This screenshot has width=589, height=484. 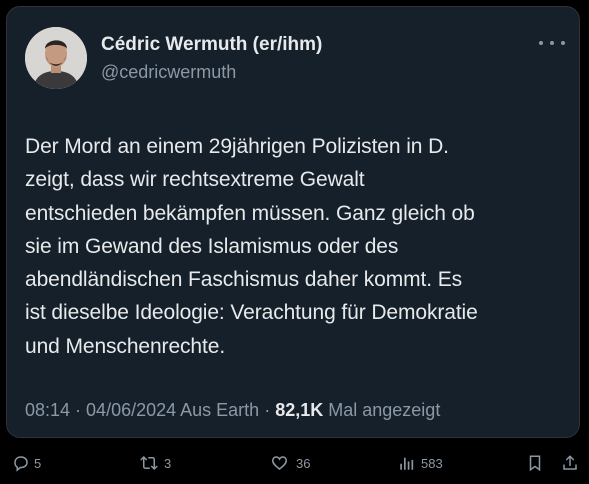 I want to click on views-label: Mal angezeigt, so click(x=382, y=410).